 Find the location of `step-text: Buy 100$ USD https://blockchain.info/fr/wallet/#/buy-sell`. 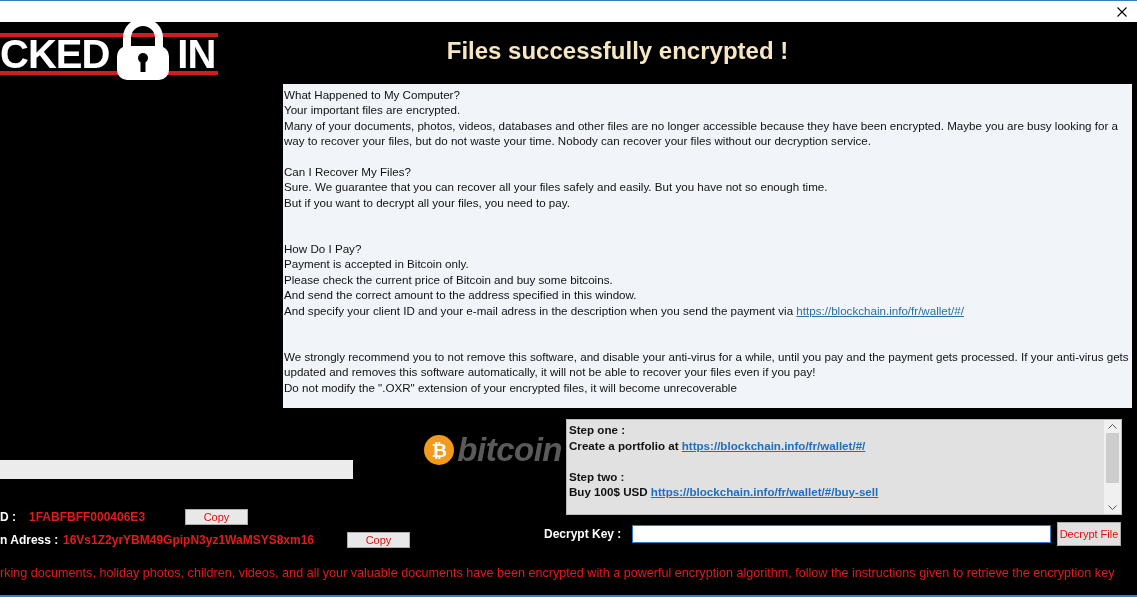

step-text: Buy 100$ USD https://blockchain.info/fr/wallet/#/buy-sell is located at coordinates (724, 492).